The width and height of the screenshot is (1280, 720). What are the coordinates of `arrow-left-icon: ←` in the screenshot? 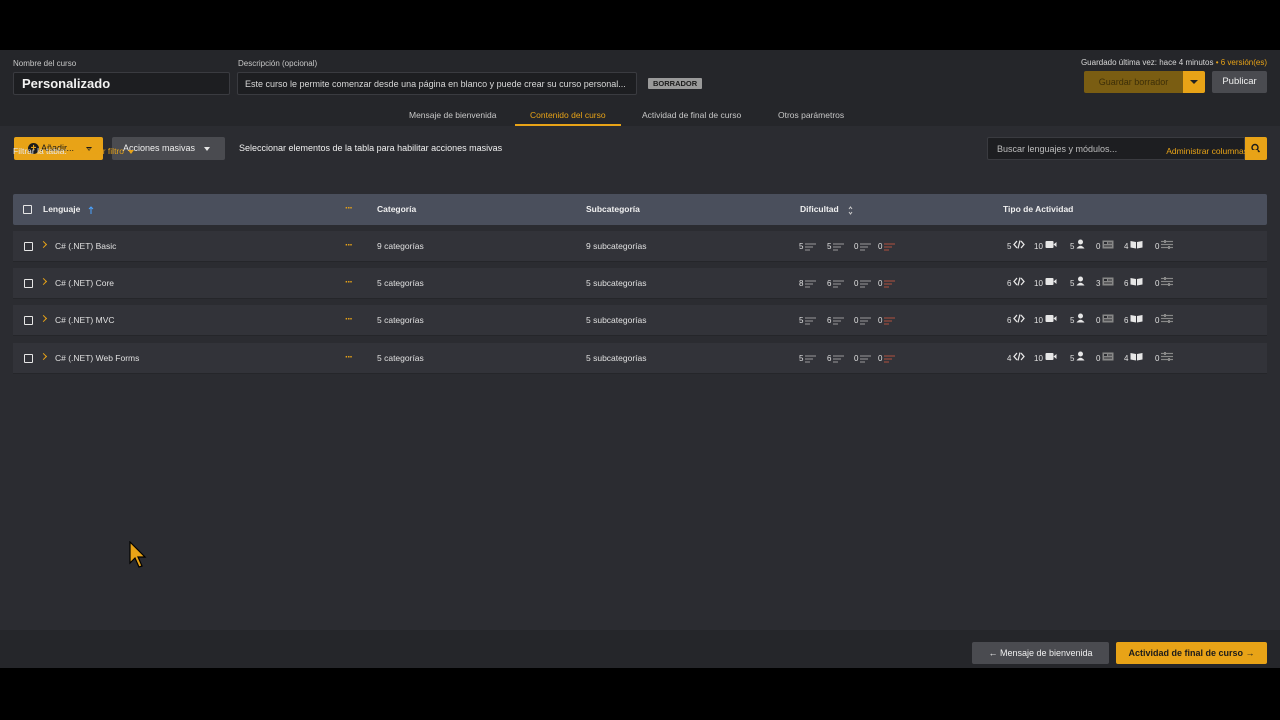 It's located at (993, 653).